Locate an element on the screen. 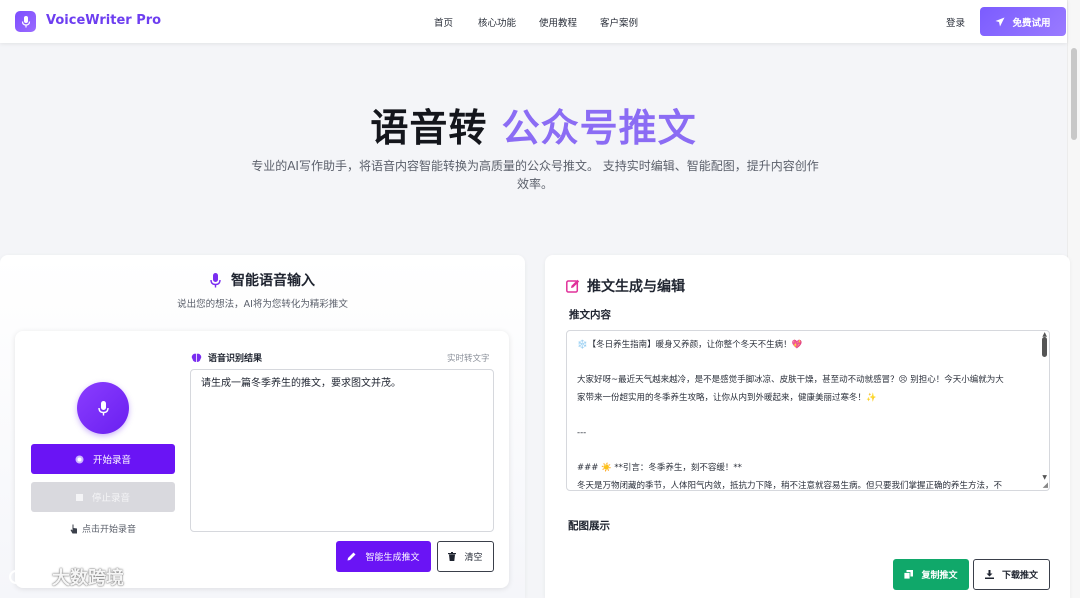 The height and width of the screenshot is (598, 1080). editor-panel-title-text: 推文生成与编辑 is located at coordinates (636, 287).